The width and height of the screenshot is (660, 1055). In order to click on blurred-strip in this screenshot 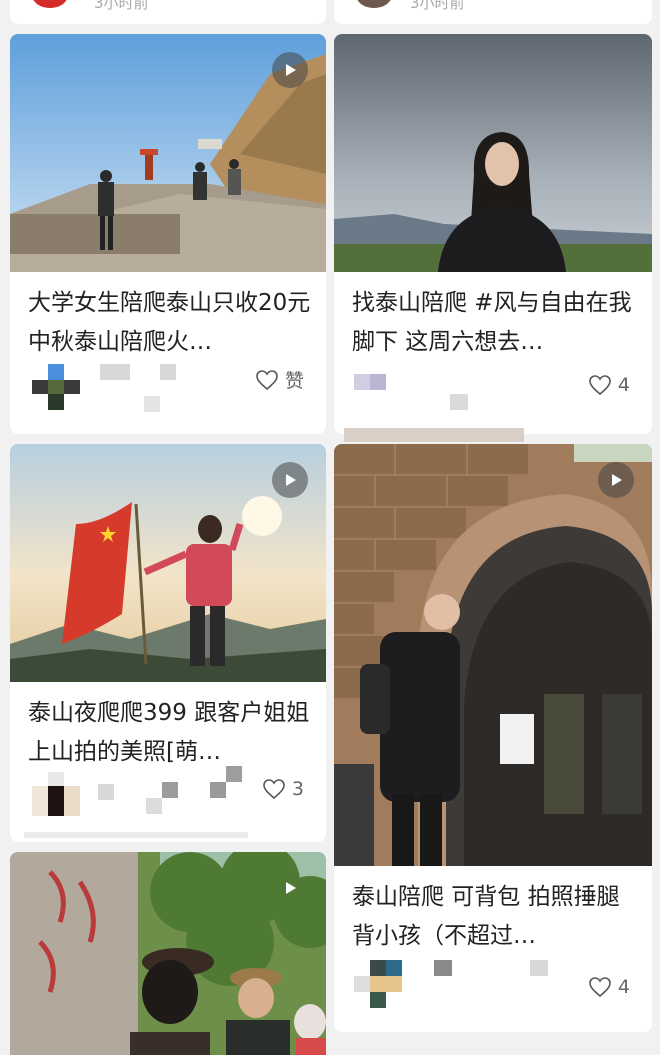, I will do `click(434, 435)`.